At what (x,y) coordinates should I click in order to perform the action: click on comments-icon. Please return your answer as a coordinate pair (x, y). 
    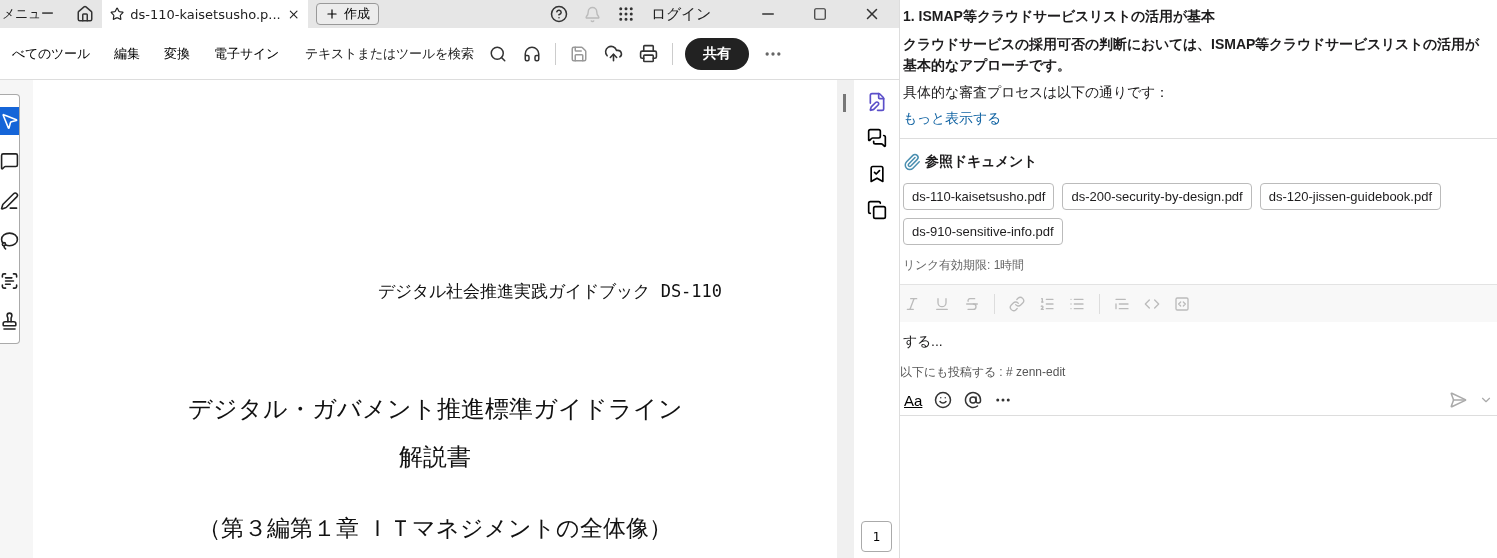
    Looking at the image, I should click on (876, 138).